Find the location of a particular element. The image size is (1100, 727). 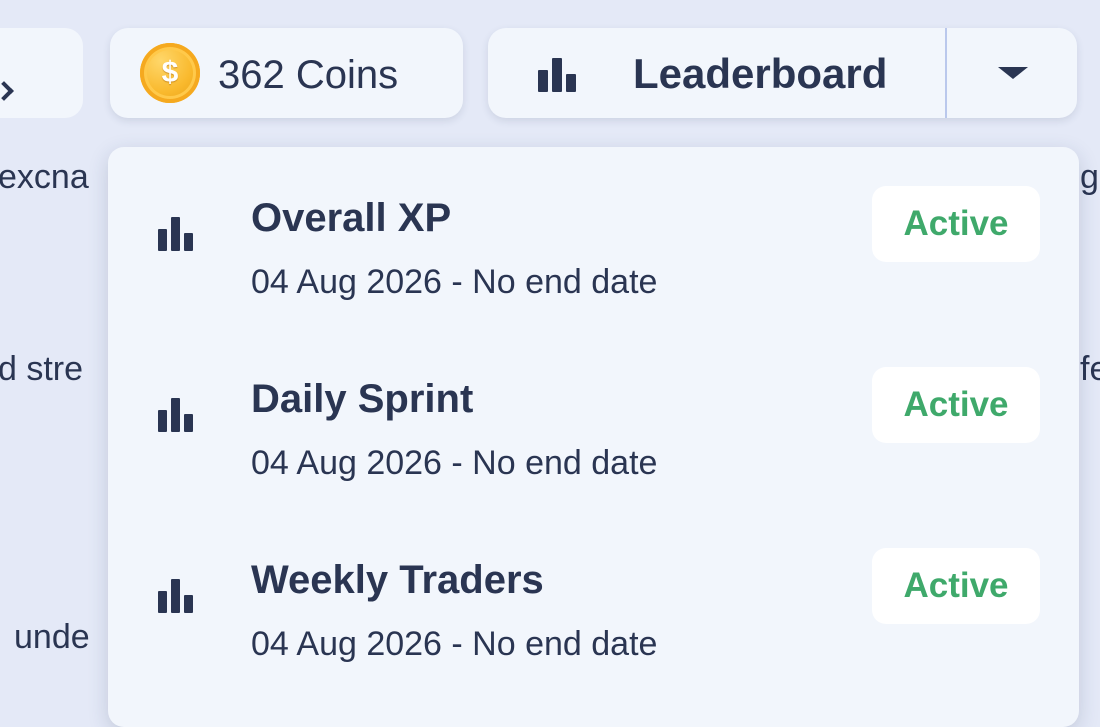

background-text-fragment: d stre is located at coordinates (42, 369).